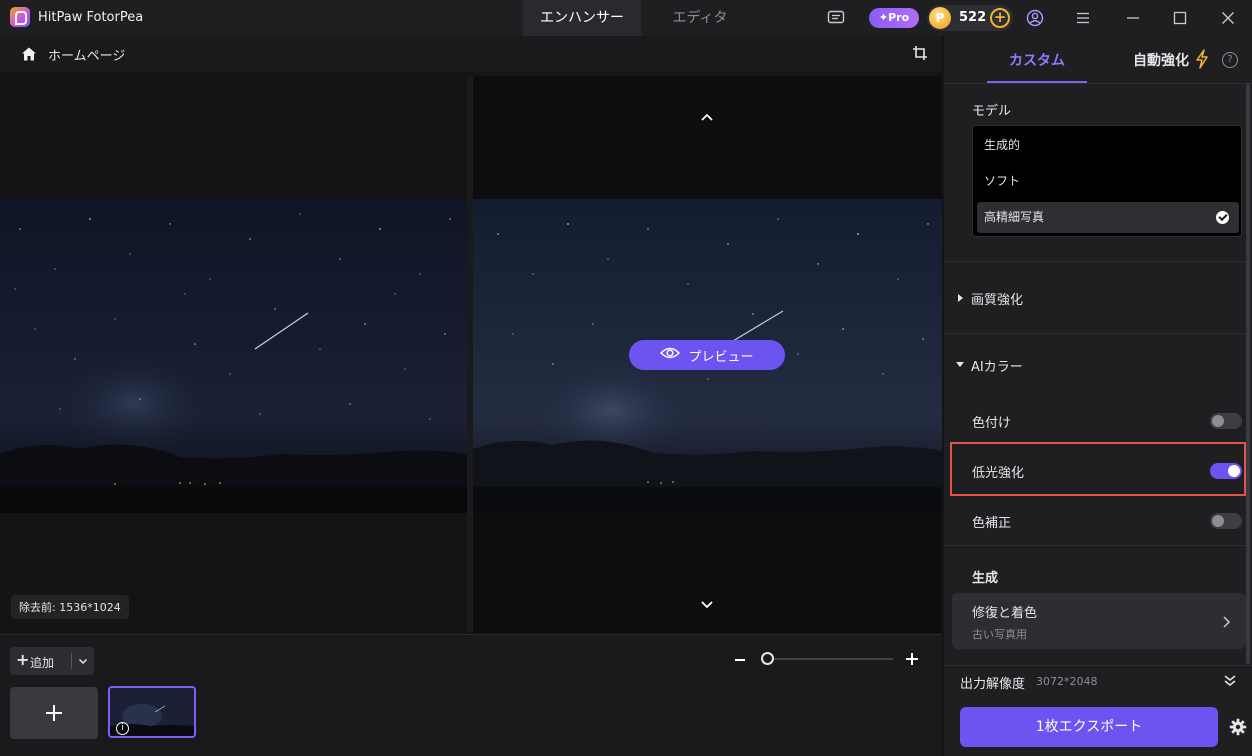 Image resolution: width=1252 pixels, height=756 pixels. I want to click on zoom-in-icon, so click(912, 659).